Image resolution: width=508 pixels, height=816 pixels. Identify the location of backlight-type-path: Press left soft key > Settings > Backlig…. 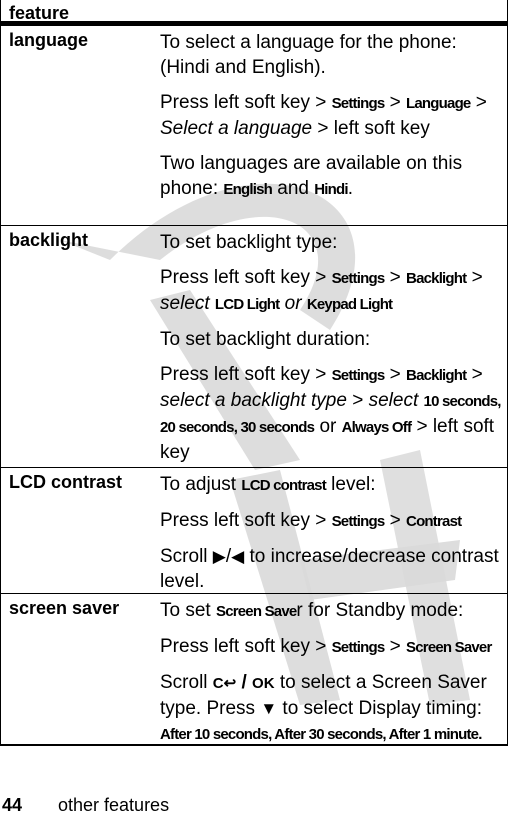
(321, 290).